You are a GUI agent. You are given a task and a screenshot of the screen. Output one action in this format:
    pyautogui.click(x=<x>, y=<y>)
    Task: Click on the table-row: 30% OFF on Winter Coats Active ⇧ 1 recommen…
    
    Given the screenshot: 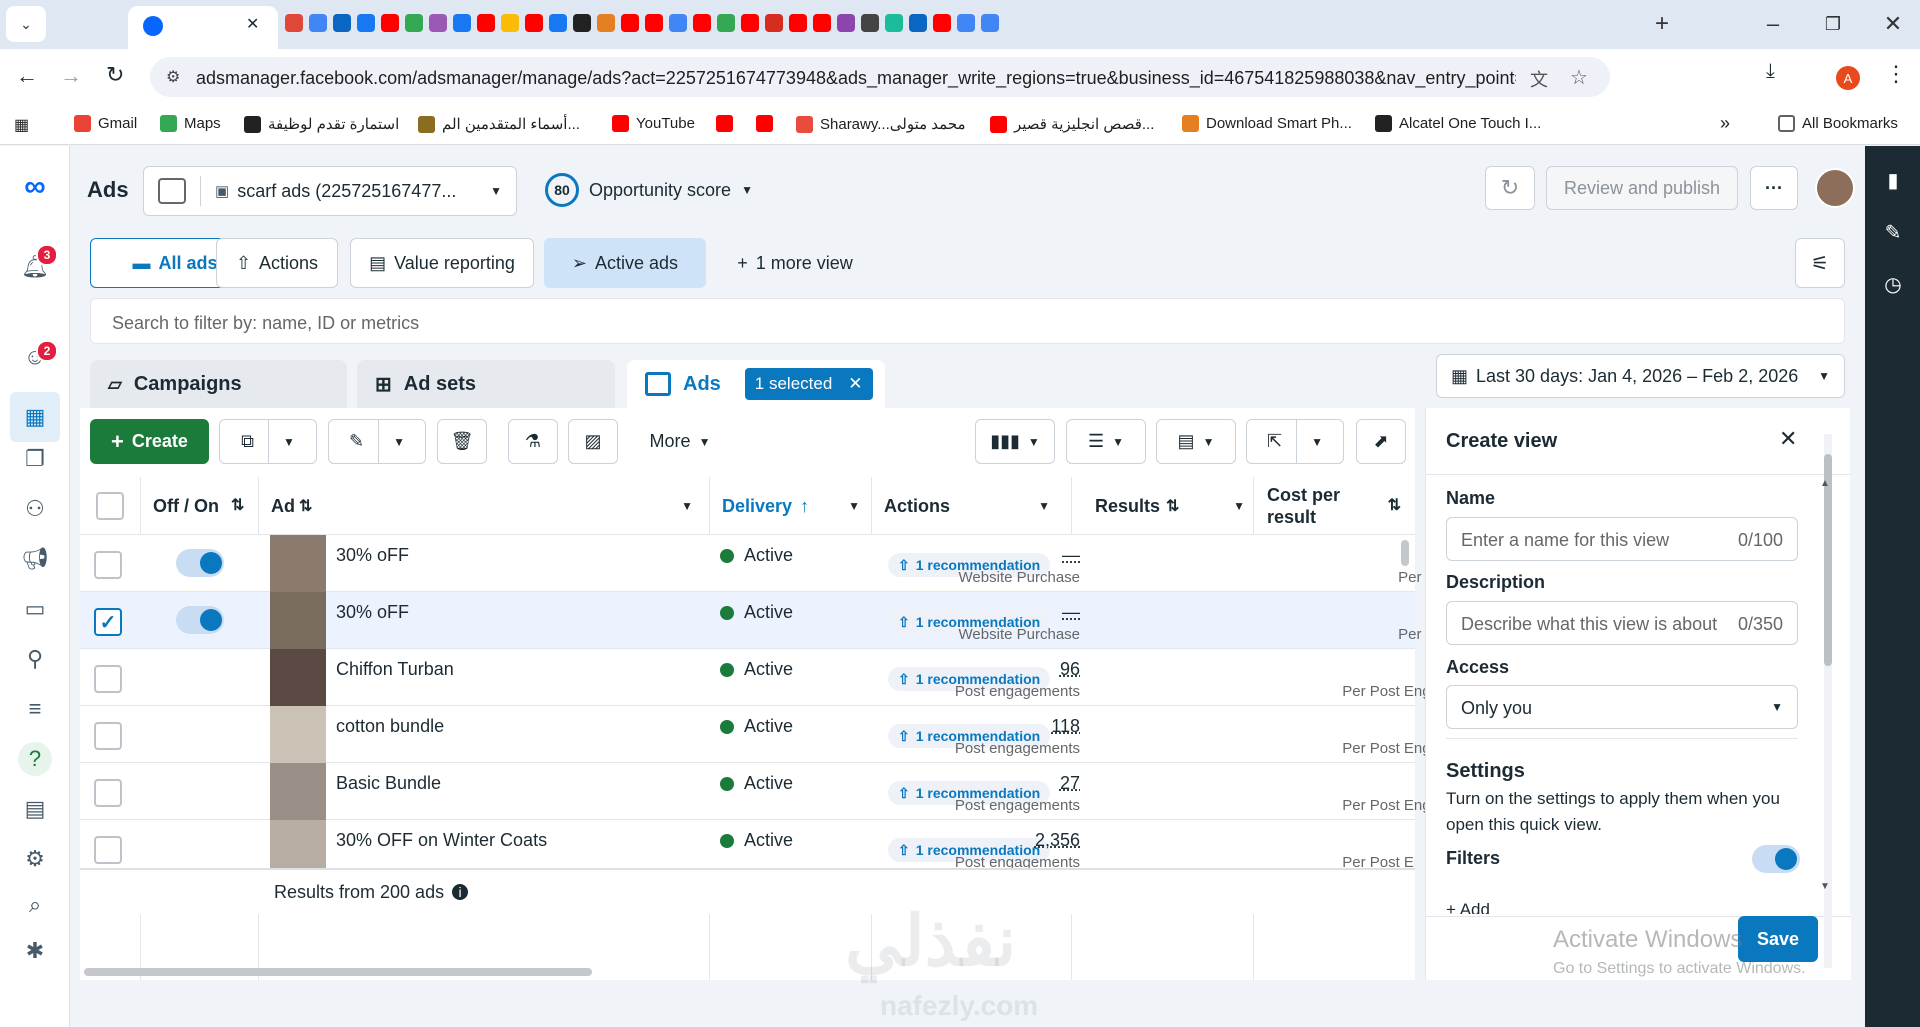 What is the action you would take?
    pyautogui.click(x=747, y=844)
    